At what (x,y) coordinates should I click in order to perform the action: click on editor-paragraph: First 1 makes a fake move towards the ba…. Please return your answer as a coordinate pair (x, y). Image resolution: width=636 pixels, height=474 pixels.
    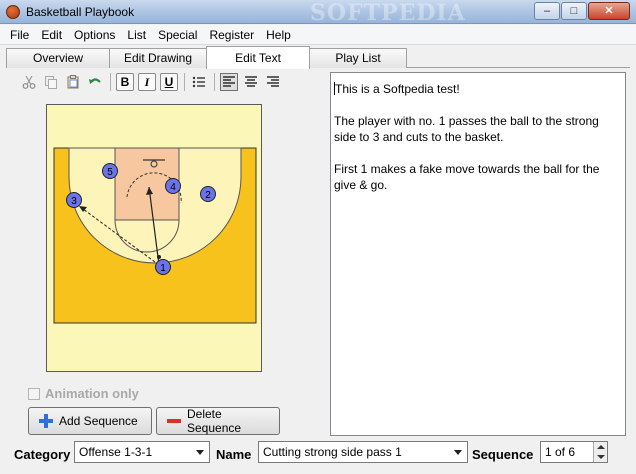
    Looking at the image, I should click on (467, 177).